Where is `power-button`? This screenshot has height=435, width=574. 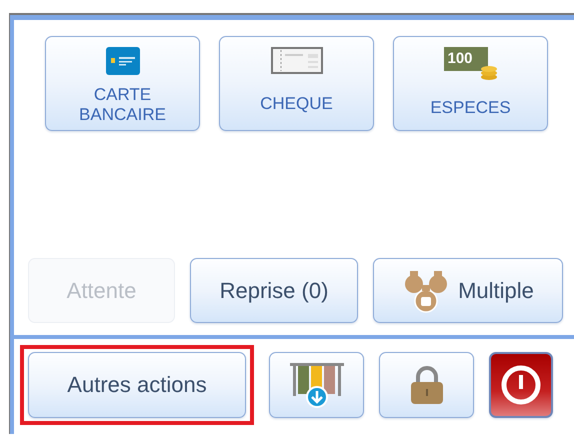
power-button is located at coordinates (521, 385).